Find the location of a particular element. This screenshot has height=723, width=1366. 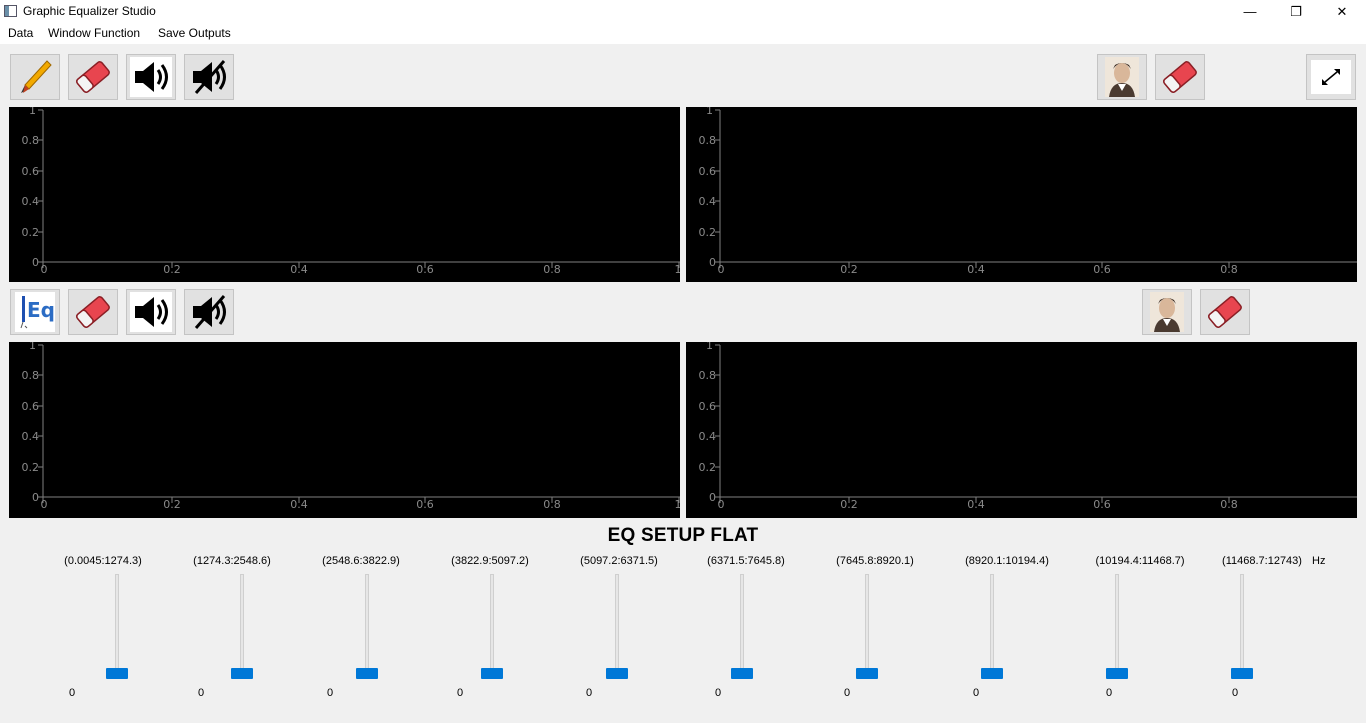

clear-output-button is located at coordinates (93, 312).